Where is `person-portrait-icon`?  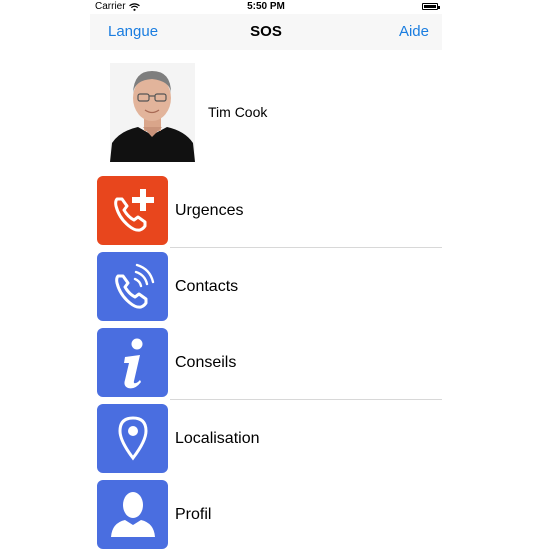 person-portrait-icon is located at coordinates (152, 112).